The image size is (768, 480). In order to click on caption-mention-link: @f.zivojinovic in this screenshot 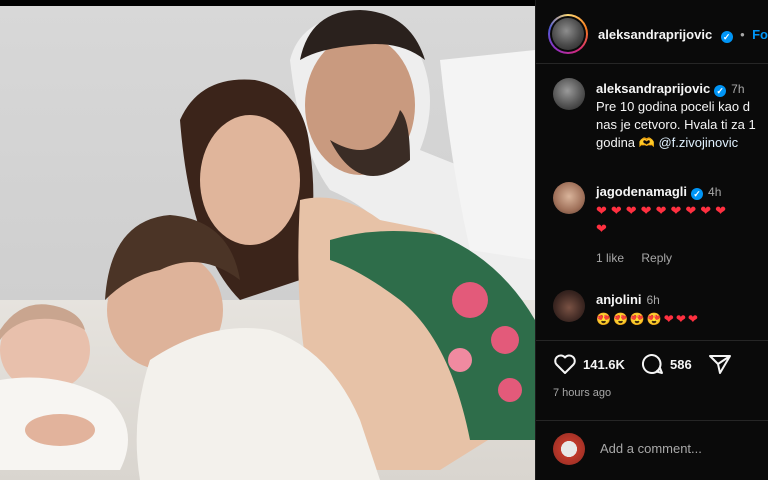, I will do `click(698, 142)`.